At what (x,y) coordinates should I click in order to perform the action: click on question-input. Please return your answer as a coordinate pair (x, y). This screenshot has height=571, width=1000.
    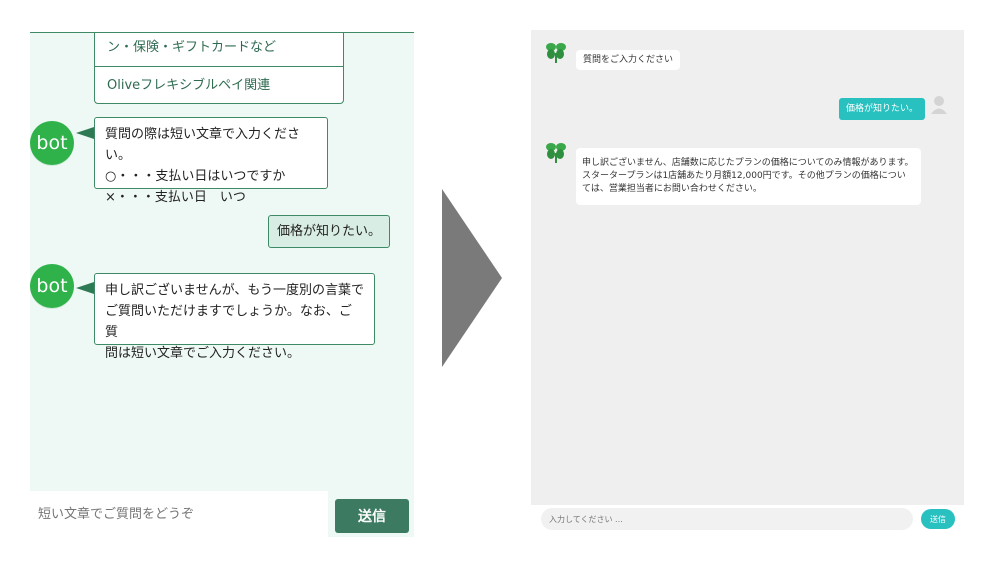
    Looking at the image, I should click on (179, 514).